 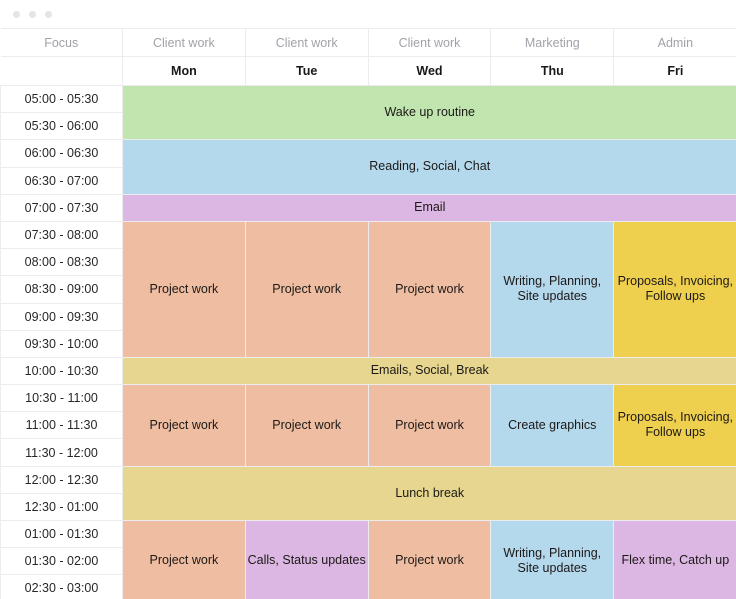 I want to click on focus-column-header: Focus, so click(x=61, y=42).